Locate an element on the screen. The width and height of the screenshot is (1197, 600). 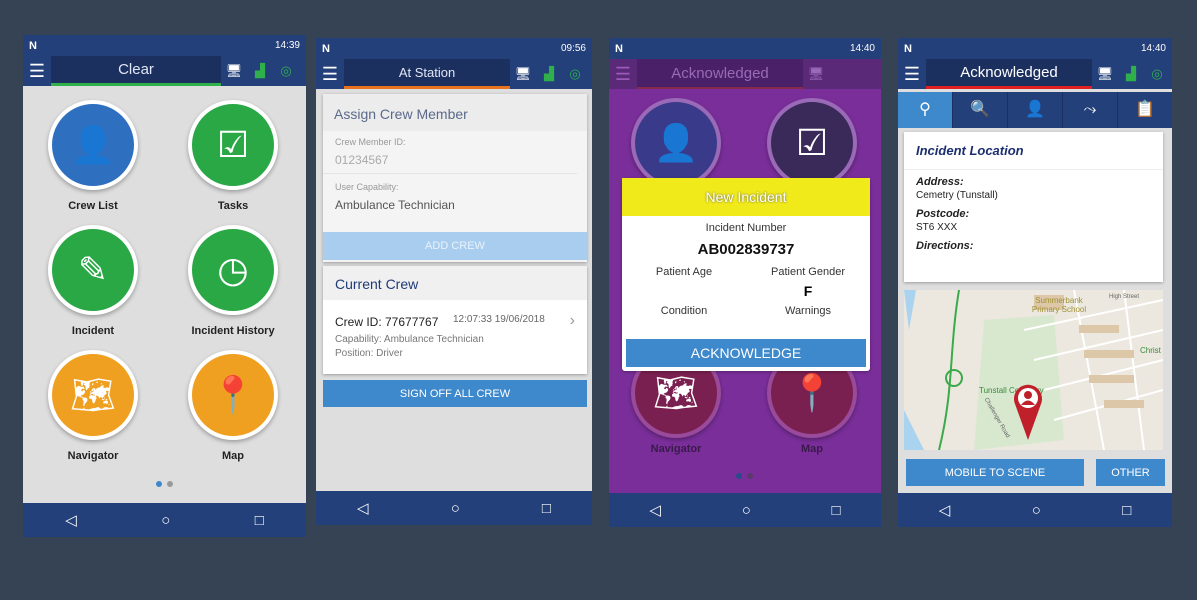
assign-crew-title: Assign Crew Member is located at coordinates (455, 112).